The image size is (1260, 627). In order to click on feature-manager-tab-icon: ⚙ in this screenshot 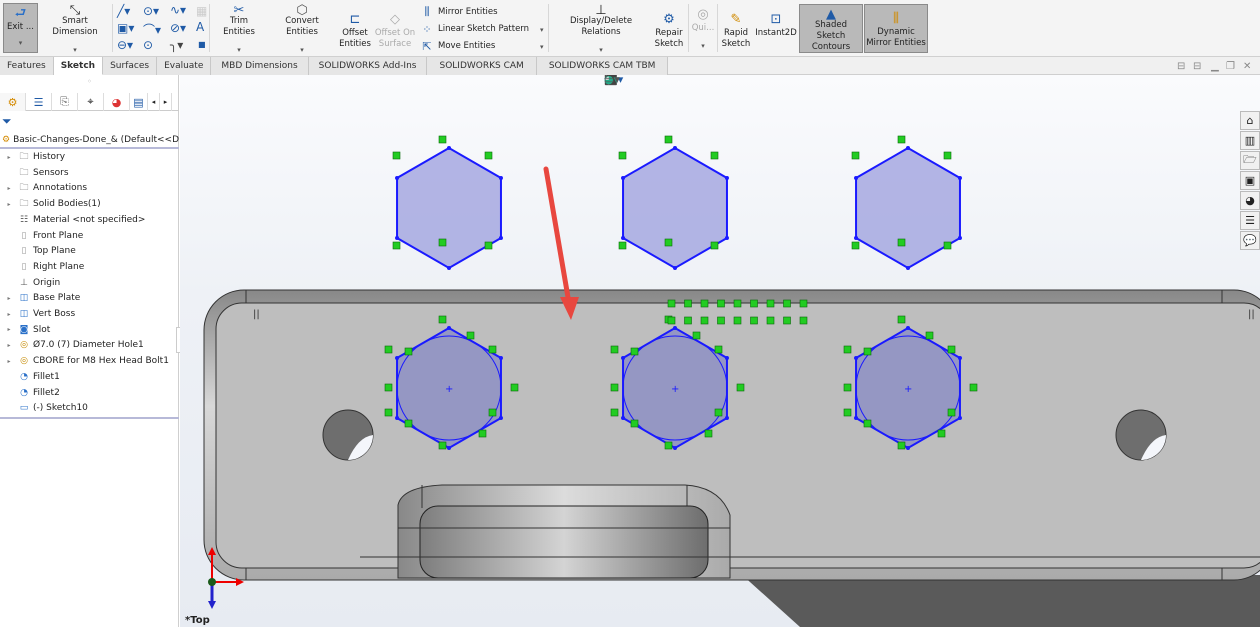, I will do `click(13, 102)`.